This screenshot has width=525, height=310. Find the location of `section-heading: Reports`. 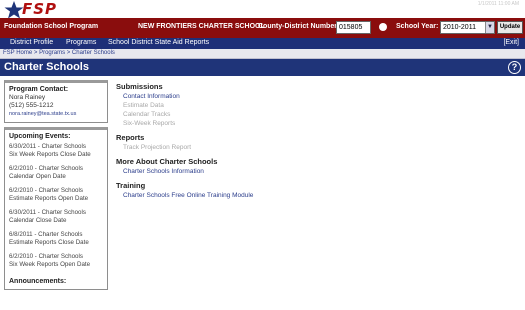

section-heading: Reports is located at coordinates (130, 137).